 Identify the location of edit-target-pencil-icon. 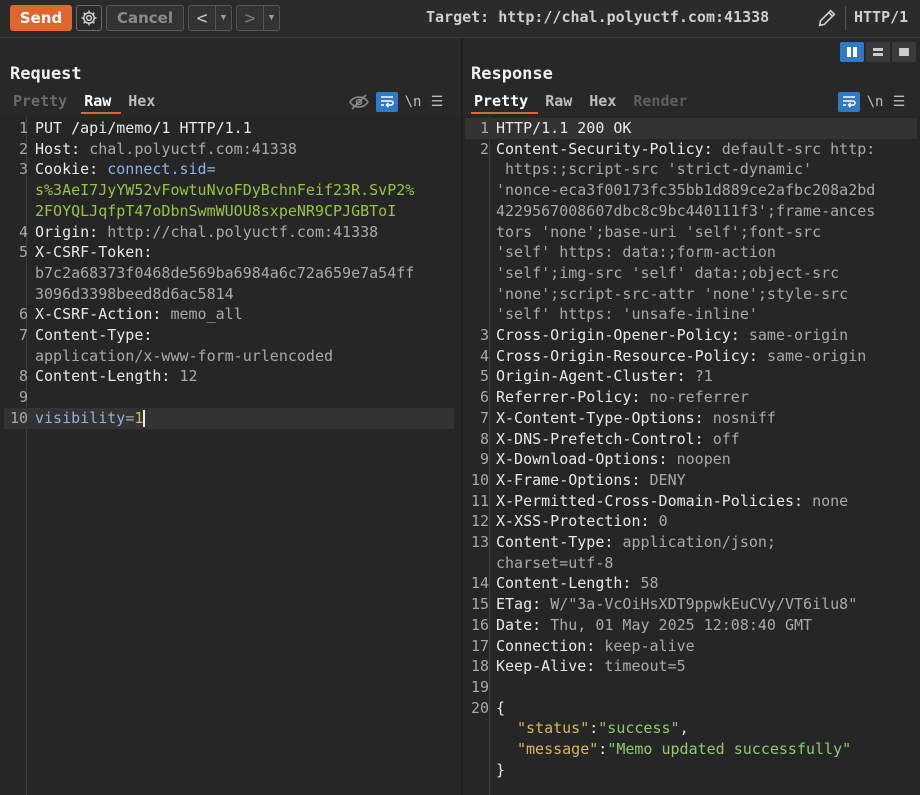
(827, 18).